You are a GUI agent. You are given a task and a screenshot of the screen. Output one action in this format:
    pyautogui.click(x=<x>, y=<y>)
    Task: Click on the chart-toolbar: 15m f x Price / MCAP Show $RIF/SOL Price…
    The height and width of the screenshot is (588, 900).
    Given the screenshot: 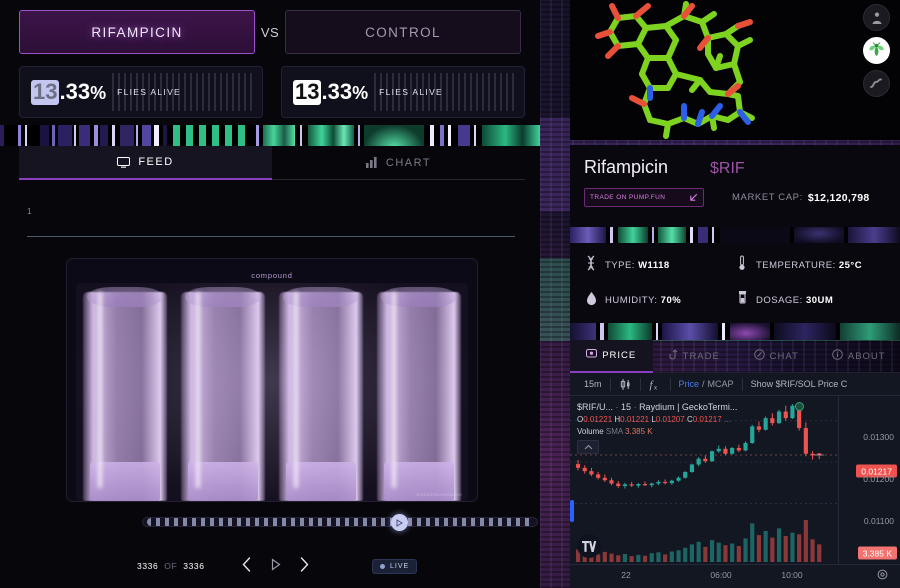 What is the action you would take?
    pyautogui.click(x=735, y=384)
    